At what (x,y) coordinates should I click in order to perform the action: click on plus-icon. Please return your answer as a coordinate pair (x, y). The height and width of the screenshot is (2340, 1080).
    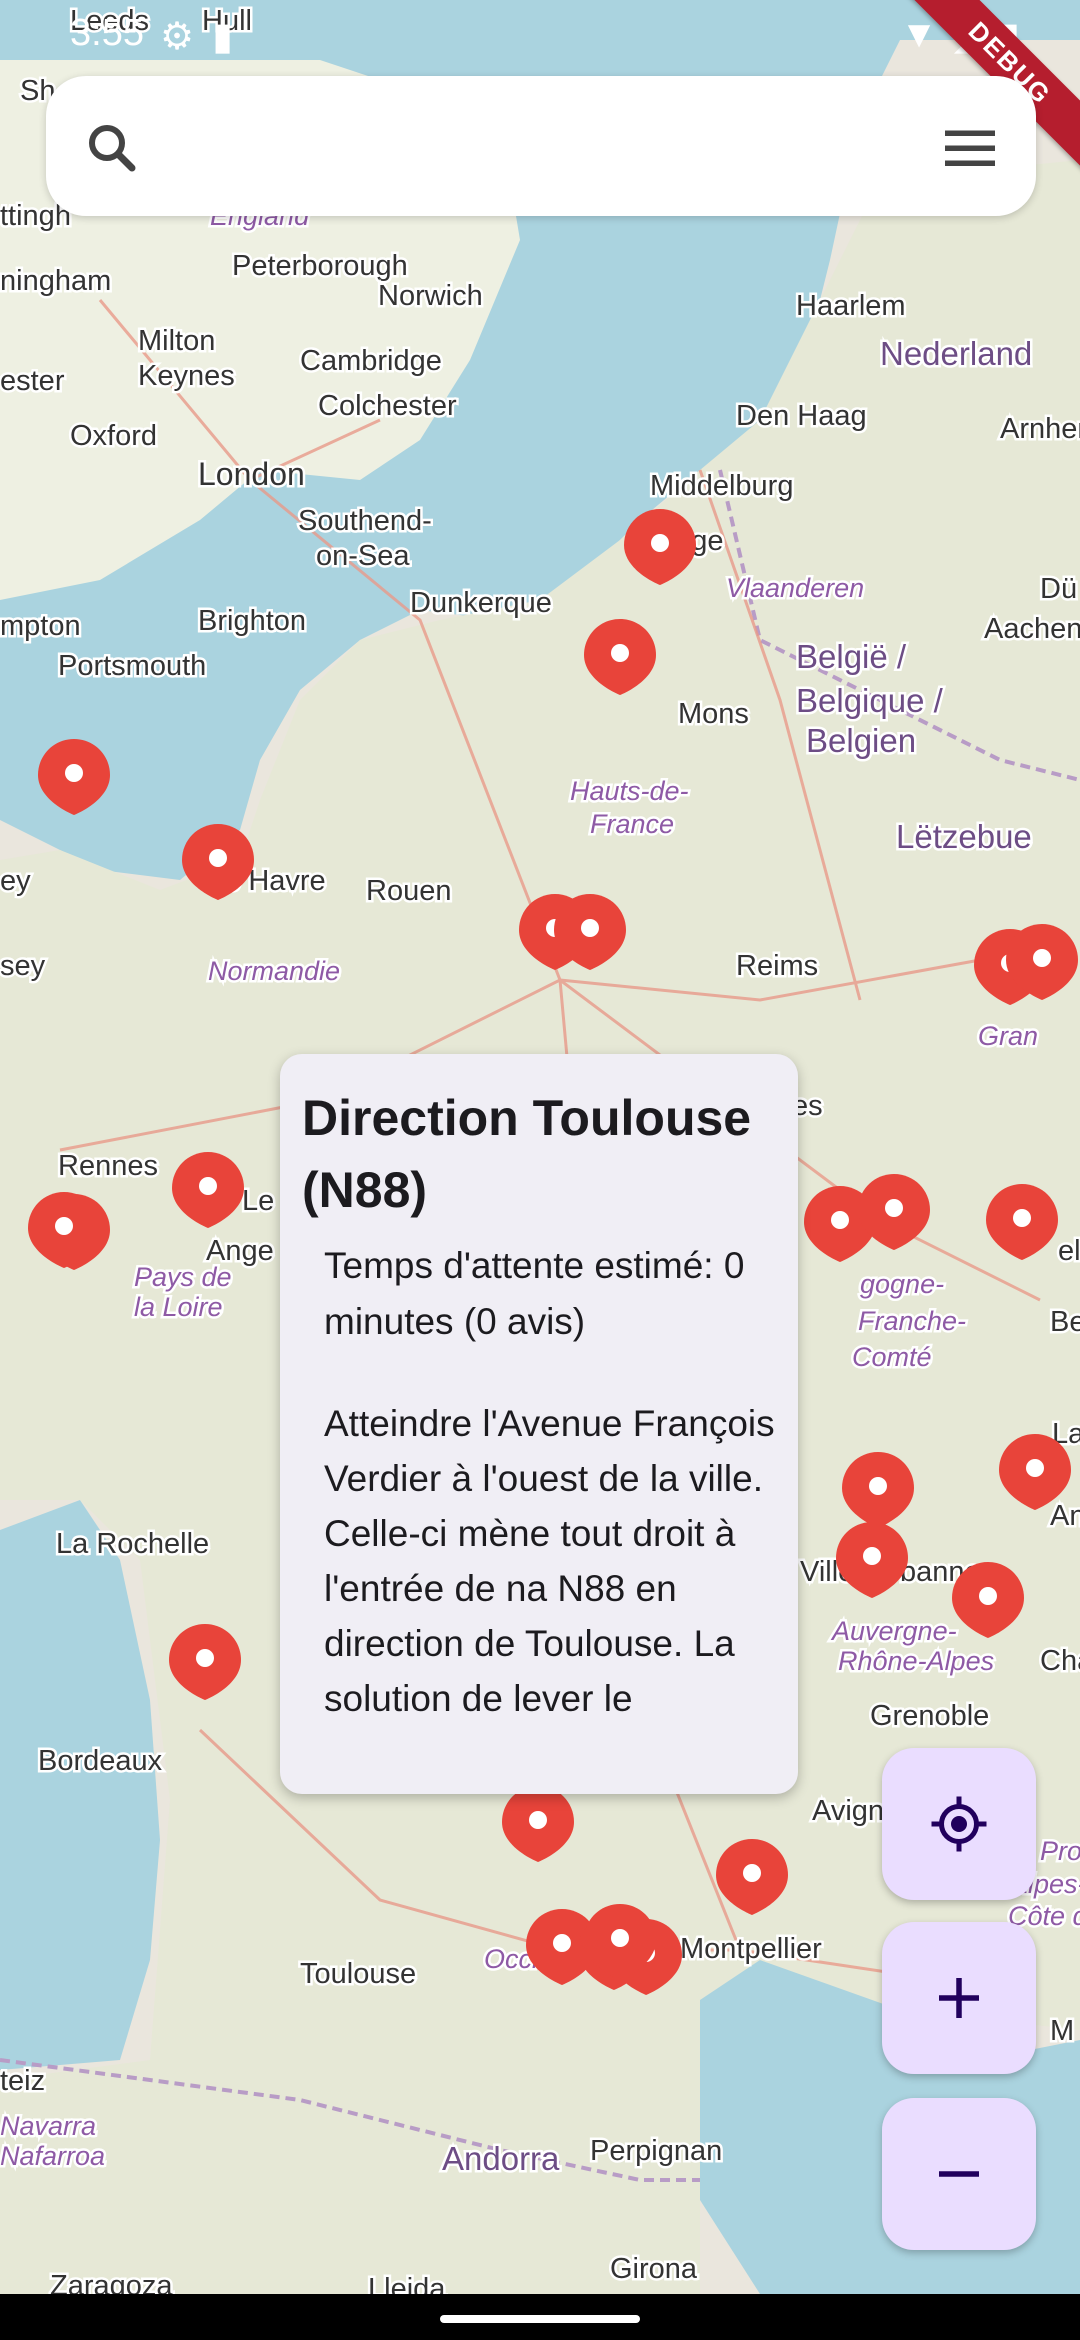
    Looking at the image, I should click on (959, 1998).